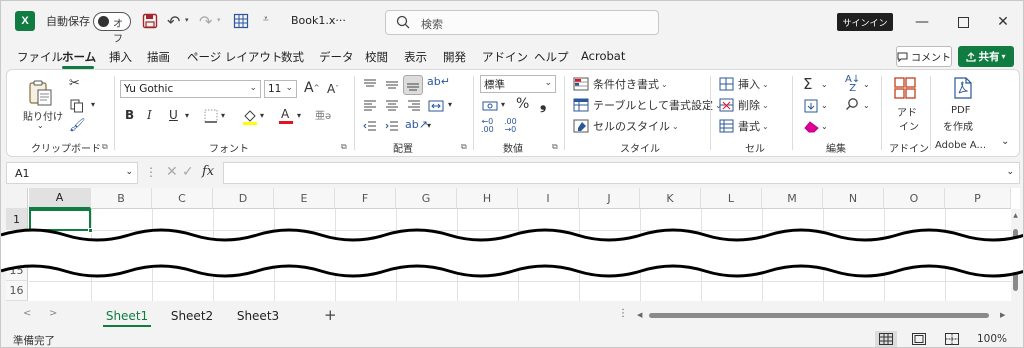 Image resolution: width=1024 pixels, height=348 pixels. I want to click on normal-view-icon, so click(886, 339).